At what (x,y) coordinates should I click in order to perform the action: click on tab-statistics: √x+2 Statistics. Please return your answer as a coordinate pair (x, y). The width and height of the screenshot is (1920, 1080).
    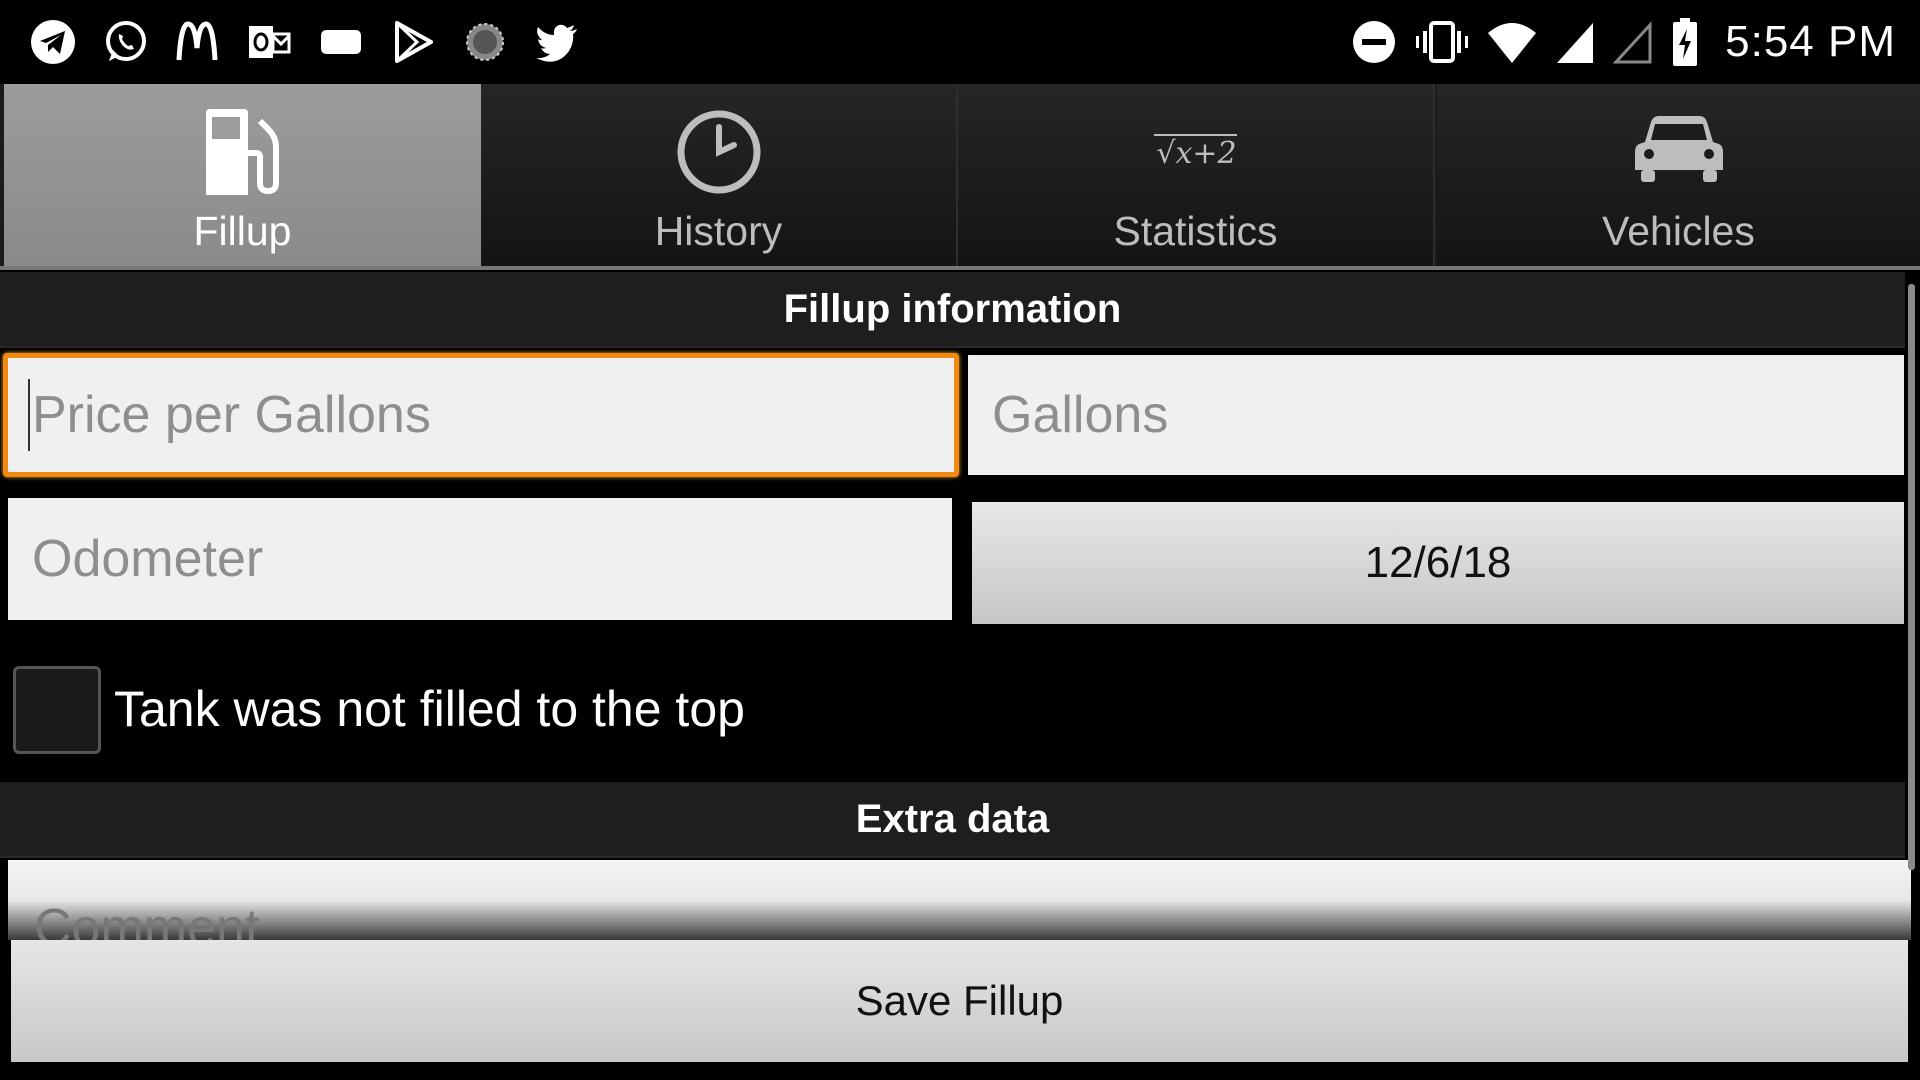
    Looking at the image, I should click on (1196, 175).